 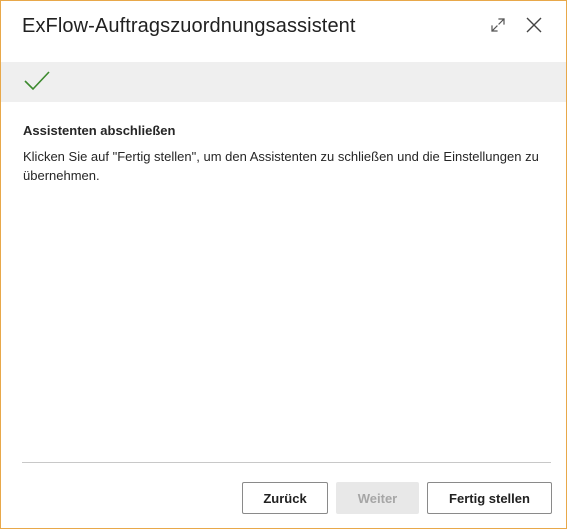 What do you see at coordinates (498, 25) in the screenshot?
I see `expand-icon` at bounding box center [498, 25].